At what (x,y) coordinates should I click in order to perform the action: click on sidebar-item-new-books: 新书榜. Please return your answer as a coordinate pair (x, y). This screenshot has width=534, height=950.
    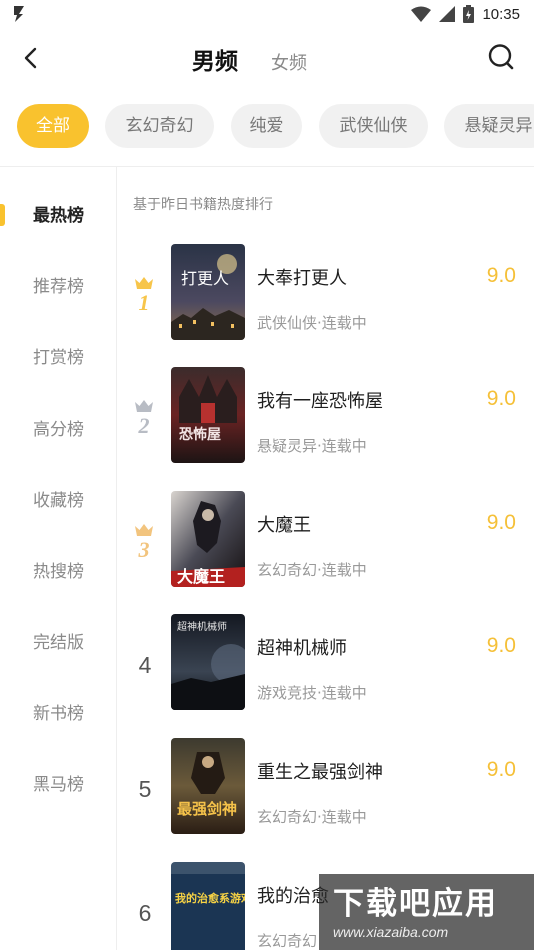
    Looking at the image, I should click on (58, 714).